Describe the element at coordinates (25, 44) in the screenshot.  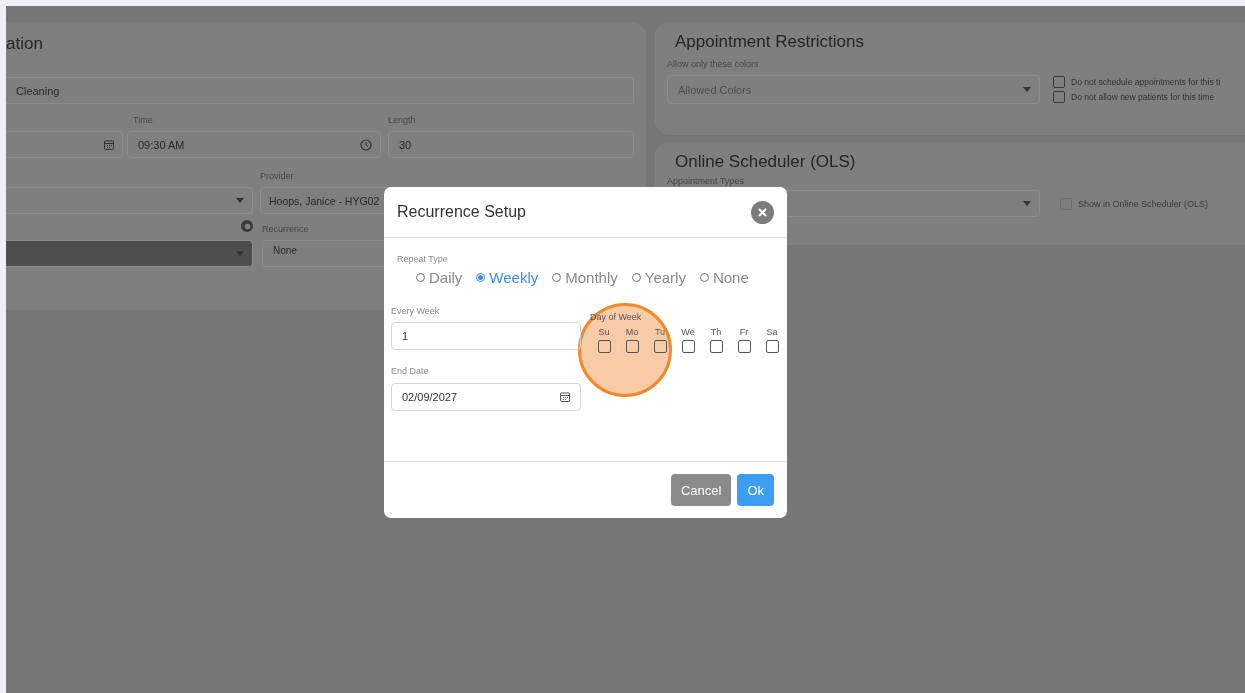
I see `panel-title: ation` at that location.